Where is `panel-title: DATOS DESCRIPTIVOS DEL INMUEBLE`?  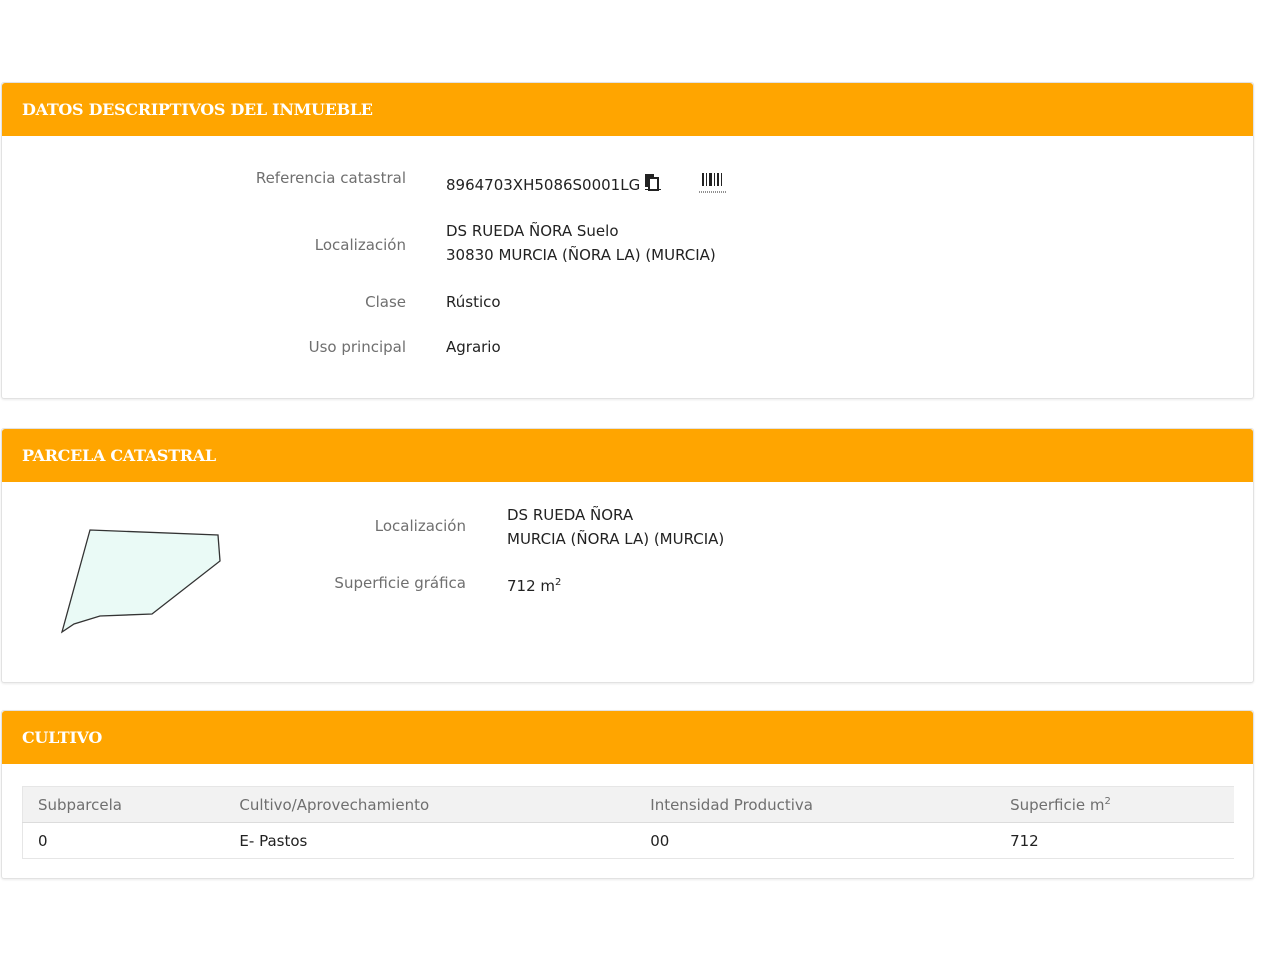
panel-title: DATOS DESCRIPTIVOS DEL INMUEBLE is located at coordinates (197, 109).